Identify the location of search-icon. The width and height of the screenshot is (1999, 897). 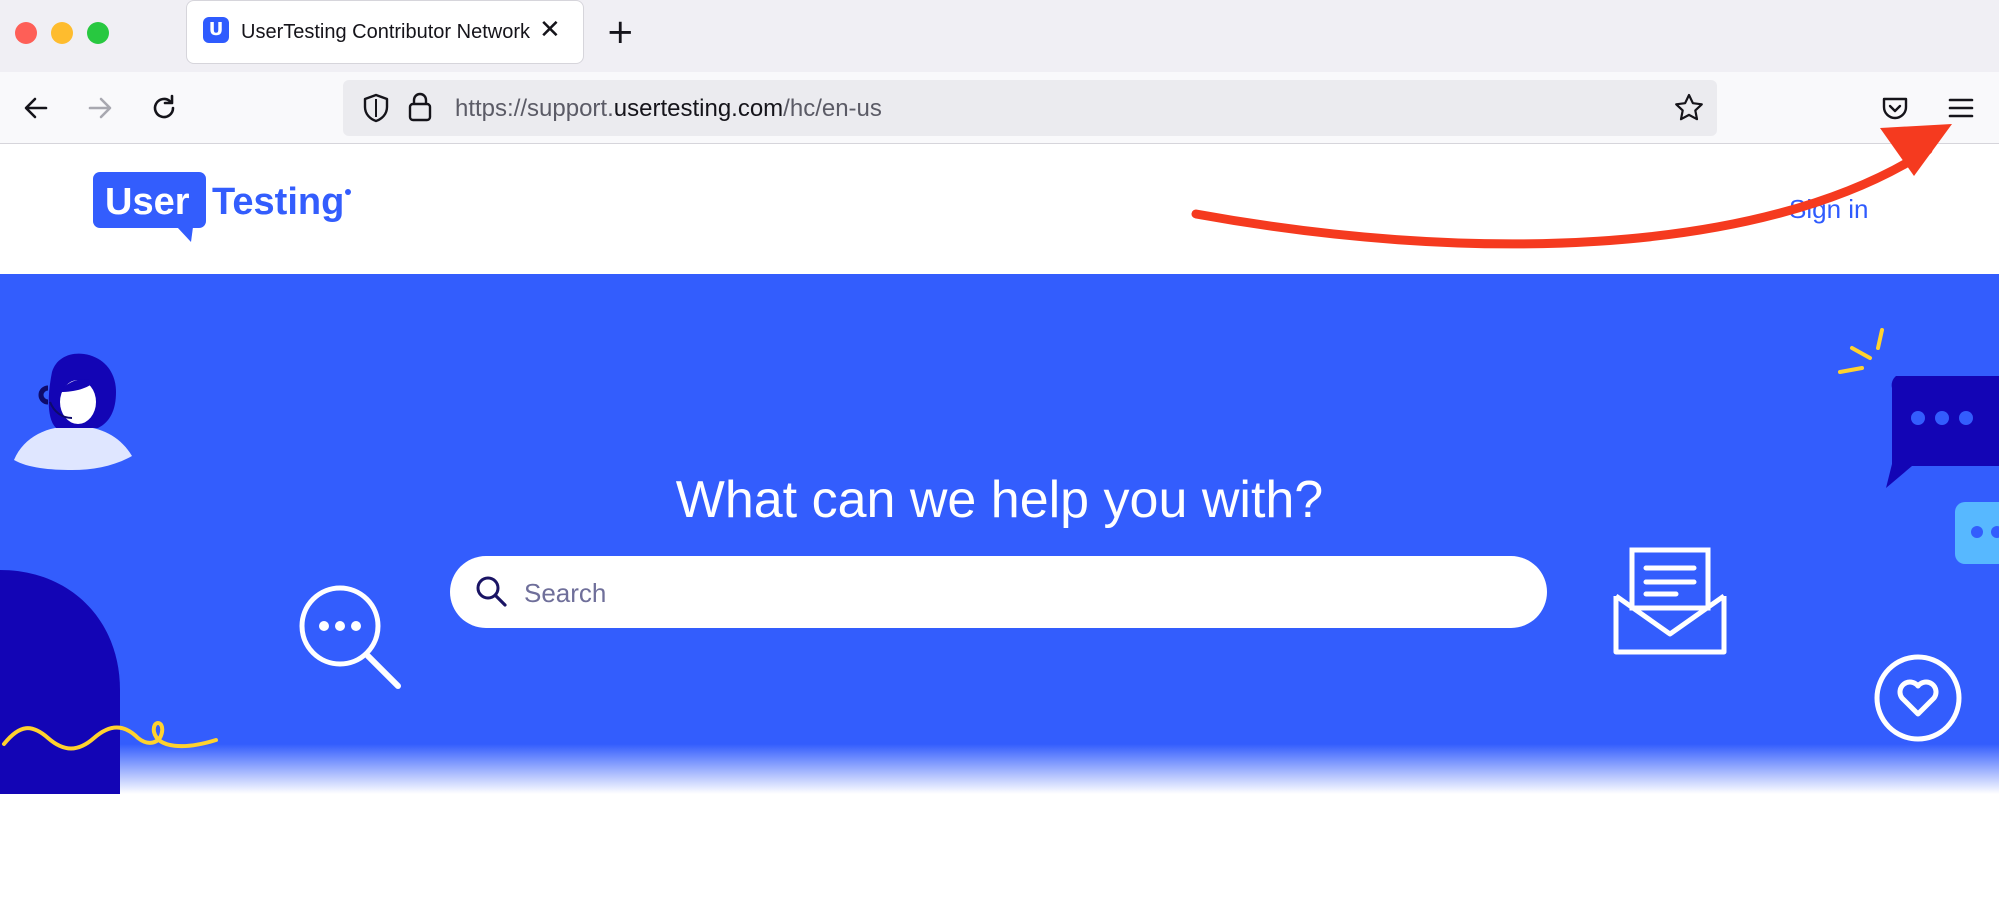
(491, 591).